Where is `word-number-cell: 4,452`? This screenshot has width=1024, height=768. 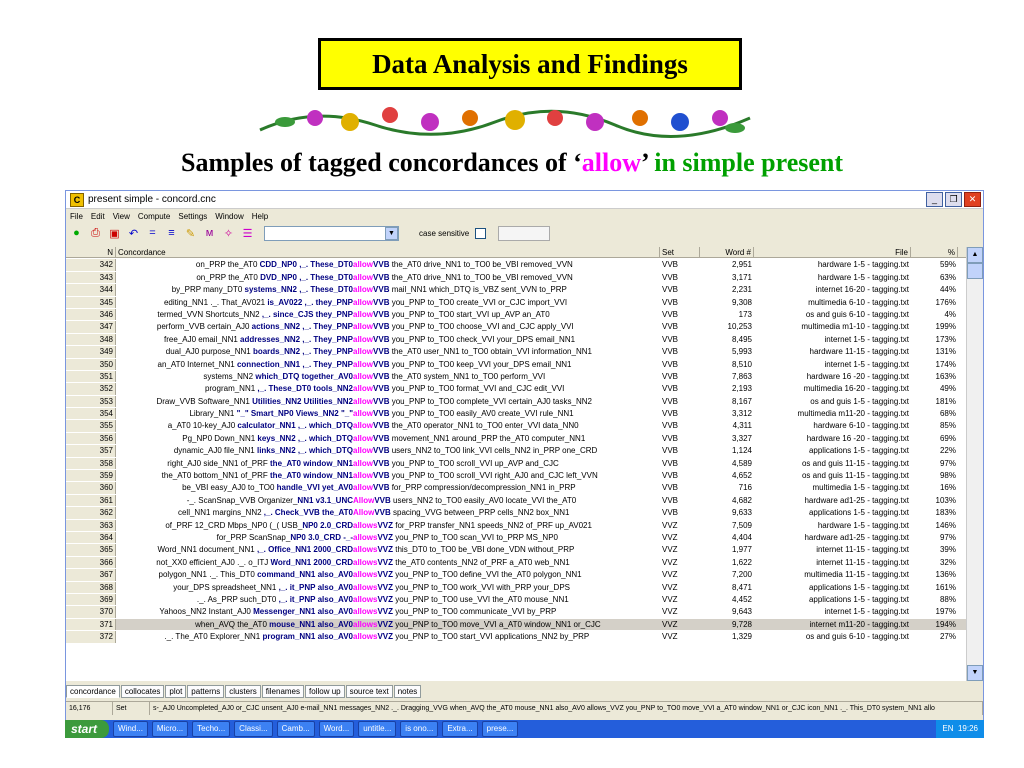 word-number-cell: 4,452 is located at coordinates (741, 599).